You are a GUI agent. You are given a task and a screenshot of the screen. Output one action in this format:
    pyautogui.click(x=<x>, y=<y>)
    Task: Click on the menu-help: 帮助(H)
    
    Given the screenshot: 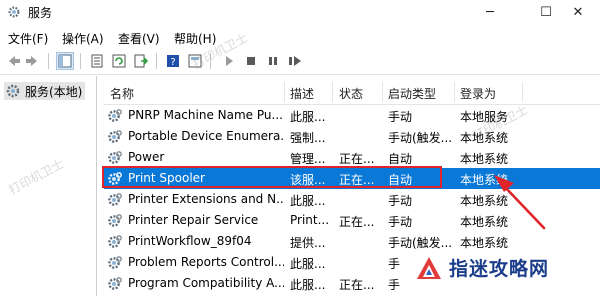 What is the action you would take?
    pyautogui.click(x=195, y=38)
    